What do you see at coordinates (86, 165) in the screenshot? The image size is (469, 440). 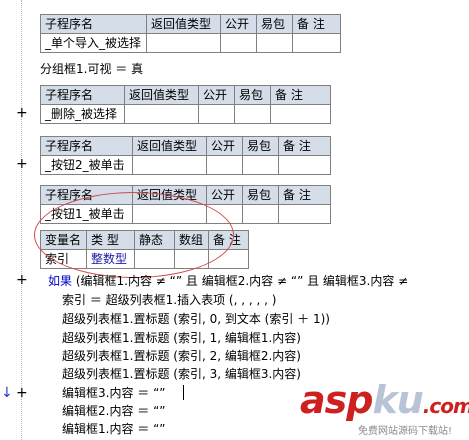 I see `subroutine-name-cell: _按钮2_被单击` at bounding box center [86, 165].